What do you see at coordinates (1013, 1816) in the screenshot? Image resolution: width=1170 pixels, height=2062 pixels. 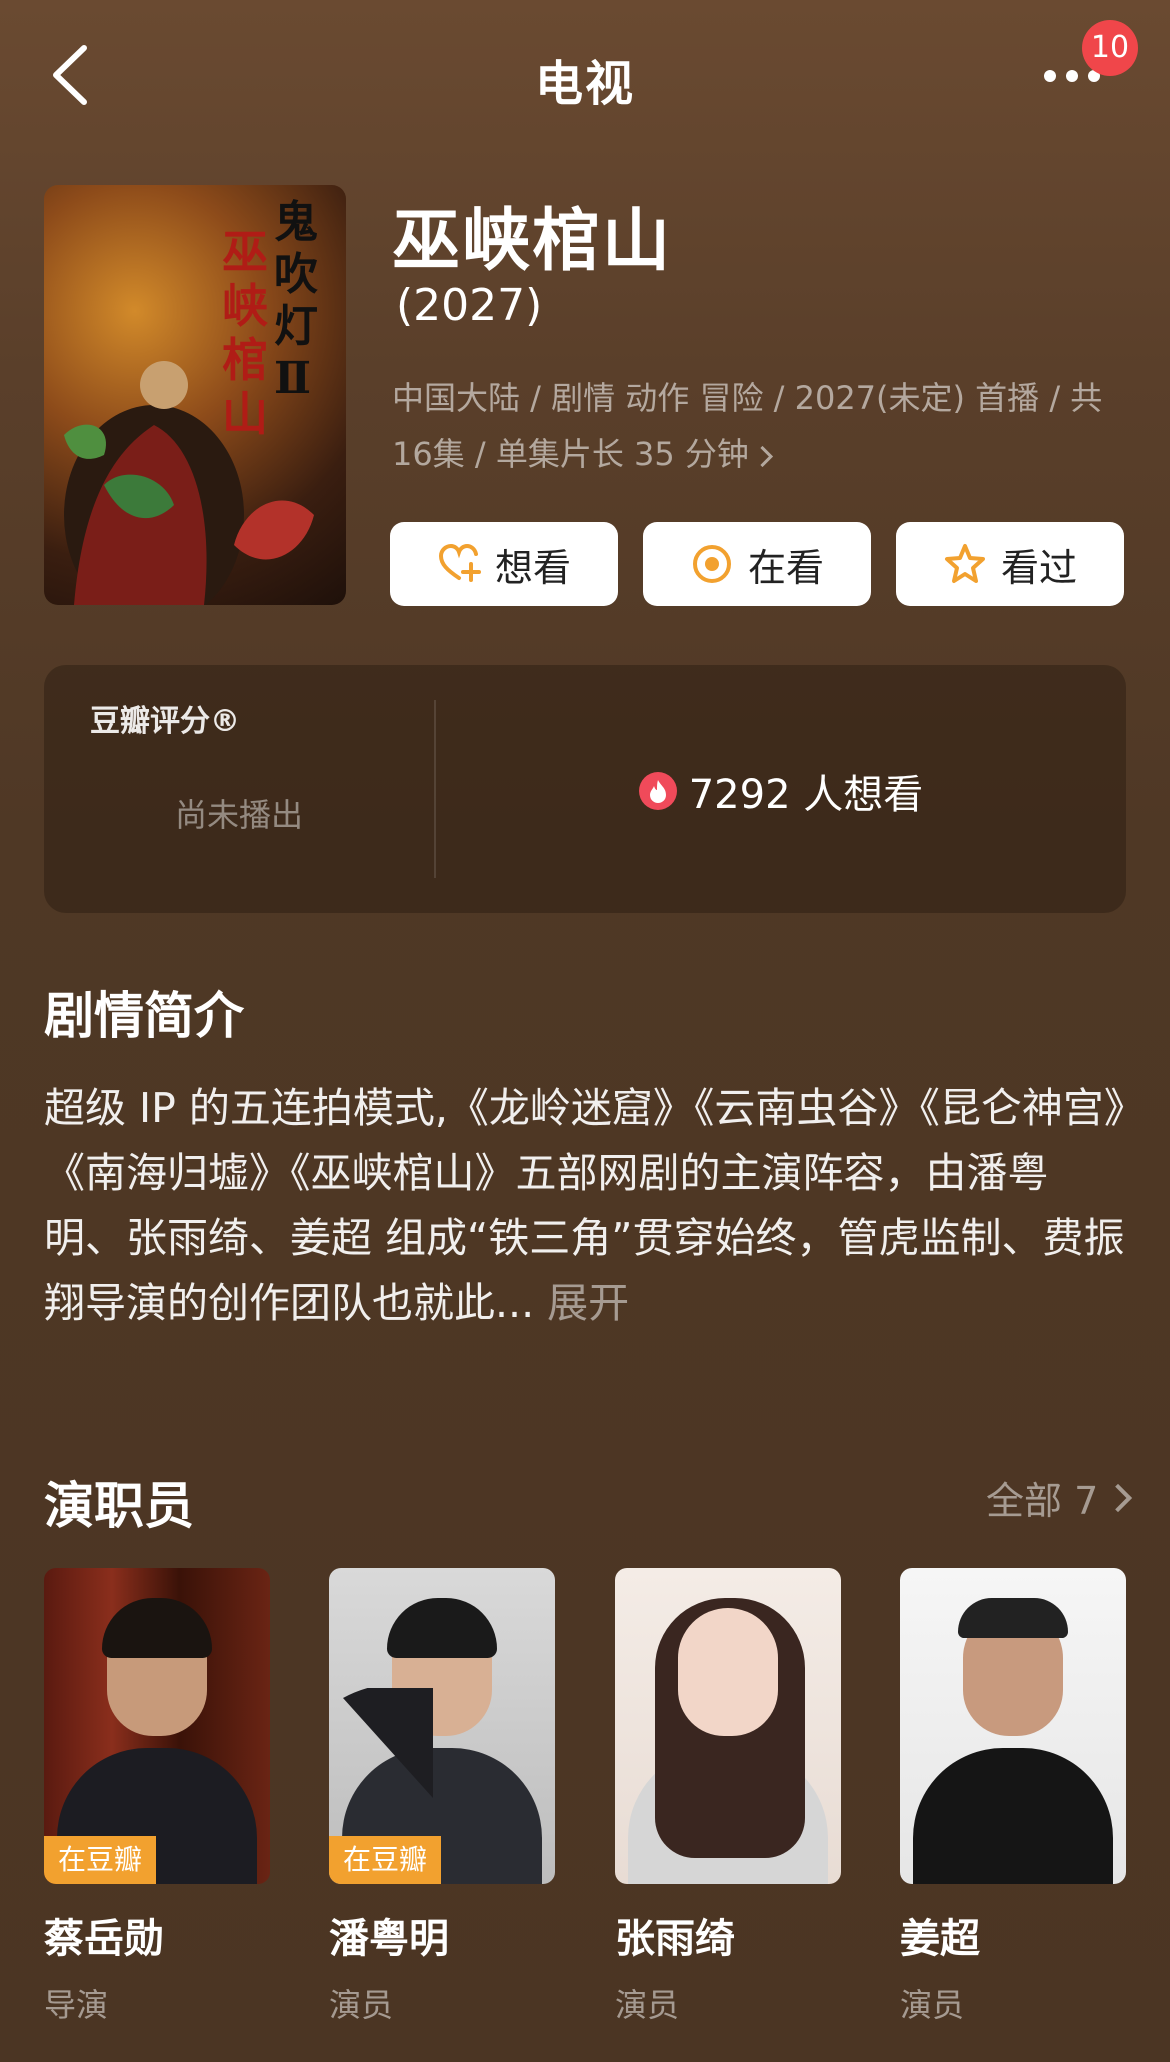 I see `person-body` at bounding box center [1013, 1816].